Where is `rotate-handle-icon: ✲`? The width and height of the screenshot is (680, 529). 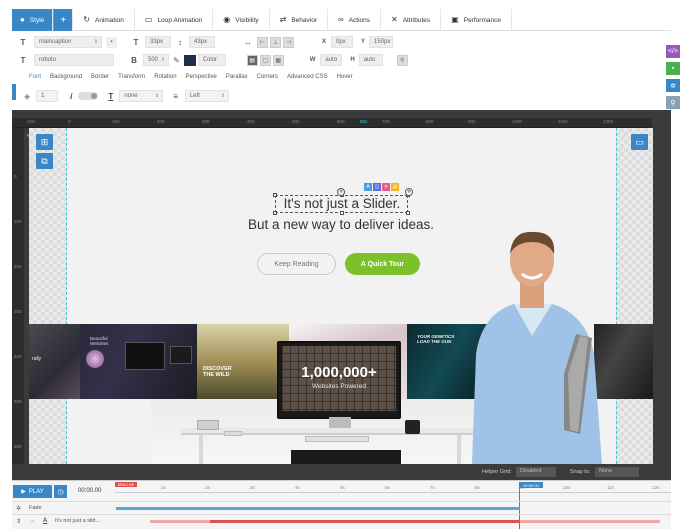
rotate-handle-icon: ✲ is located at coordinates (341, 192).